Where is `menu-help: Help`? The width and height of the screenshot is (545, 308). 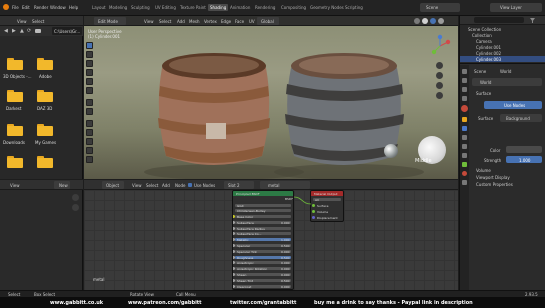 menu-help: Help is located at coordinates (73, 7).